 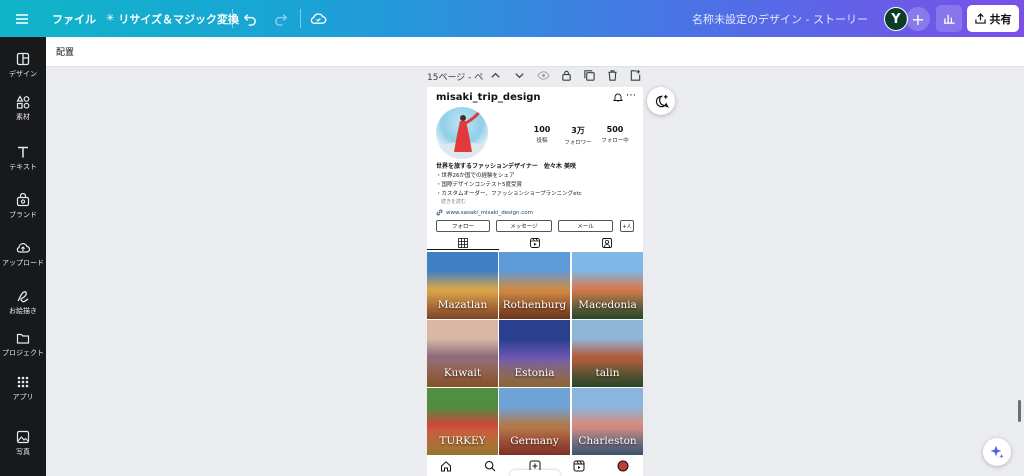 What do you see at coordinates (462, 353) in the screenshot?
I see `grid-tile: Kuwait` at bounding box center [462, 353].